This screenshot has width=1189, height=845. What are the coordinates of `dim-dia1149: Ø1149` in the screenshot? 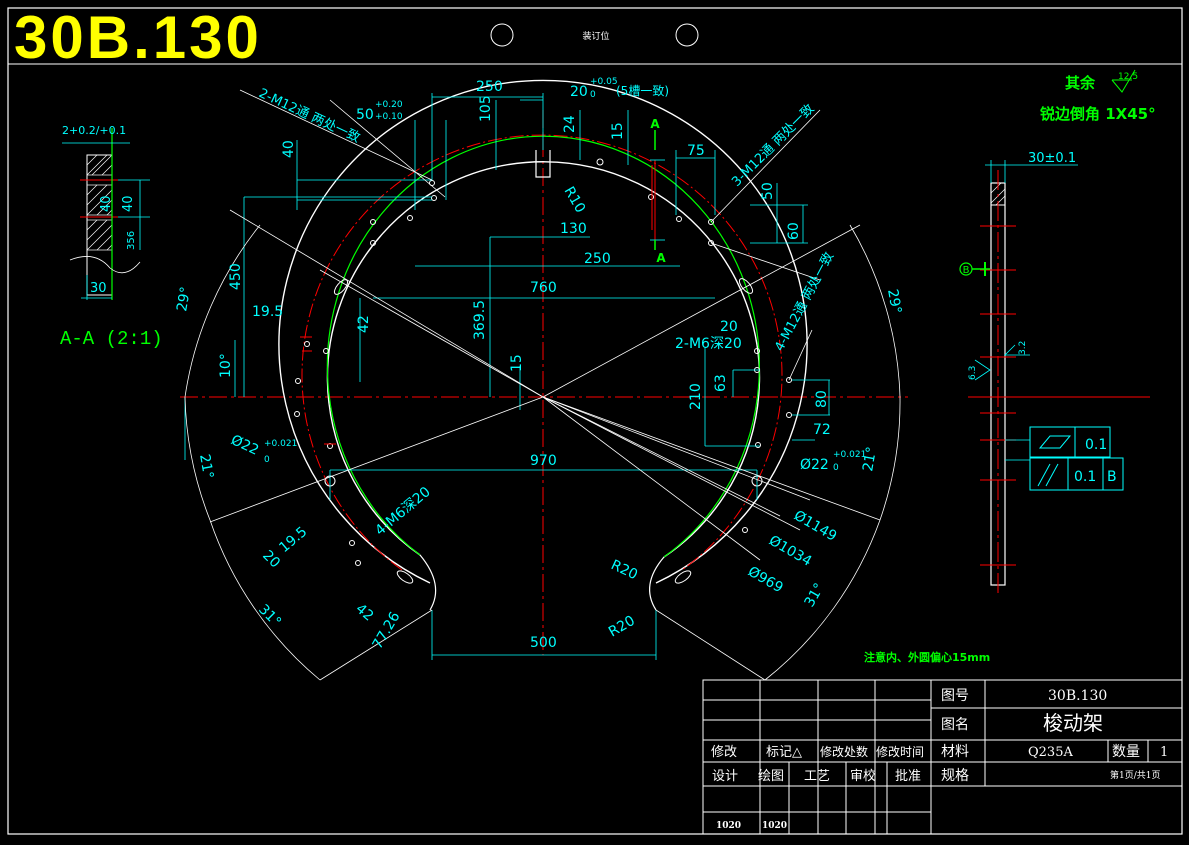 It's located at (815, 526).